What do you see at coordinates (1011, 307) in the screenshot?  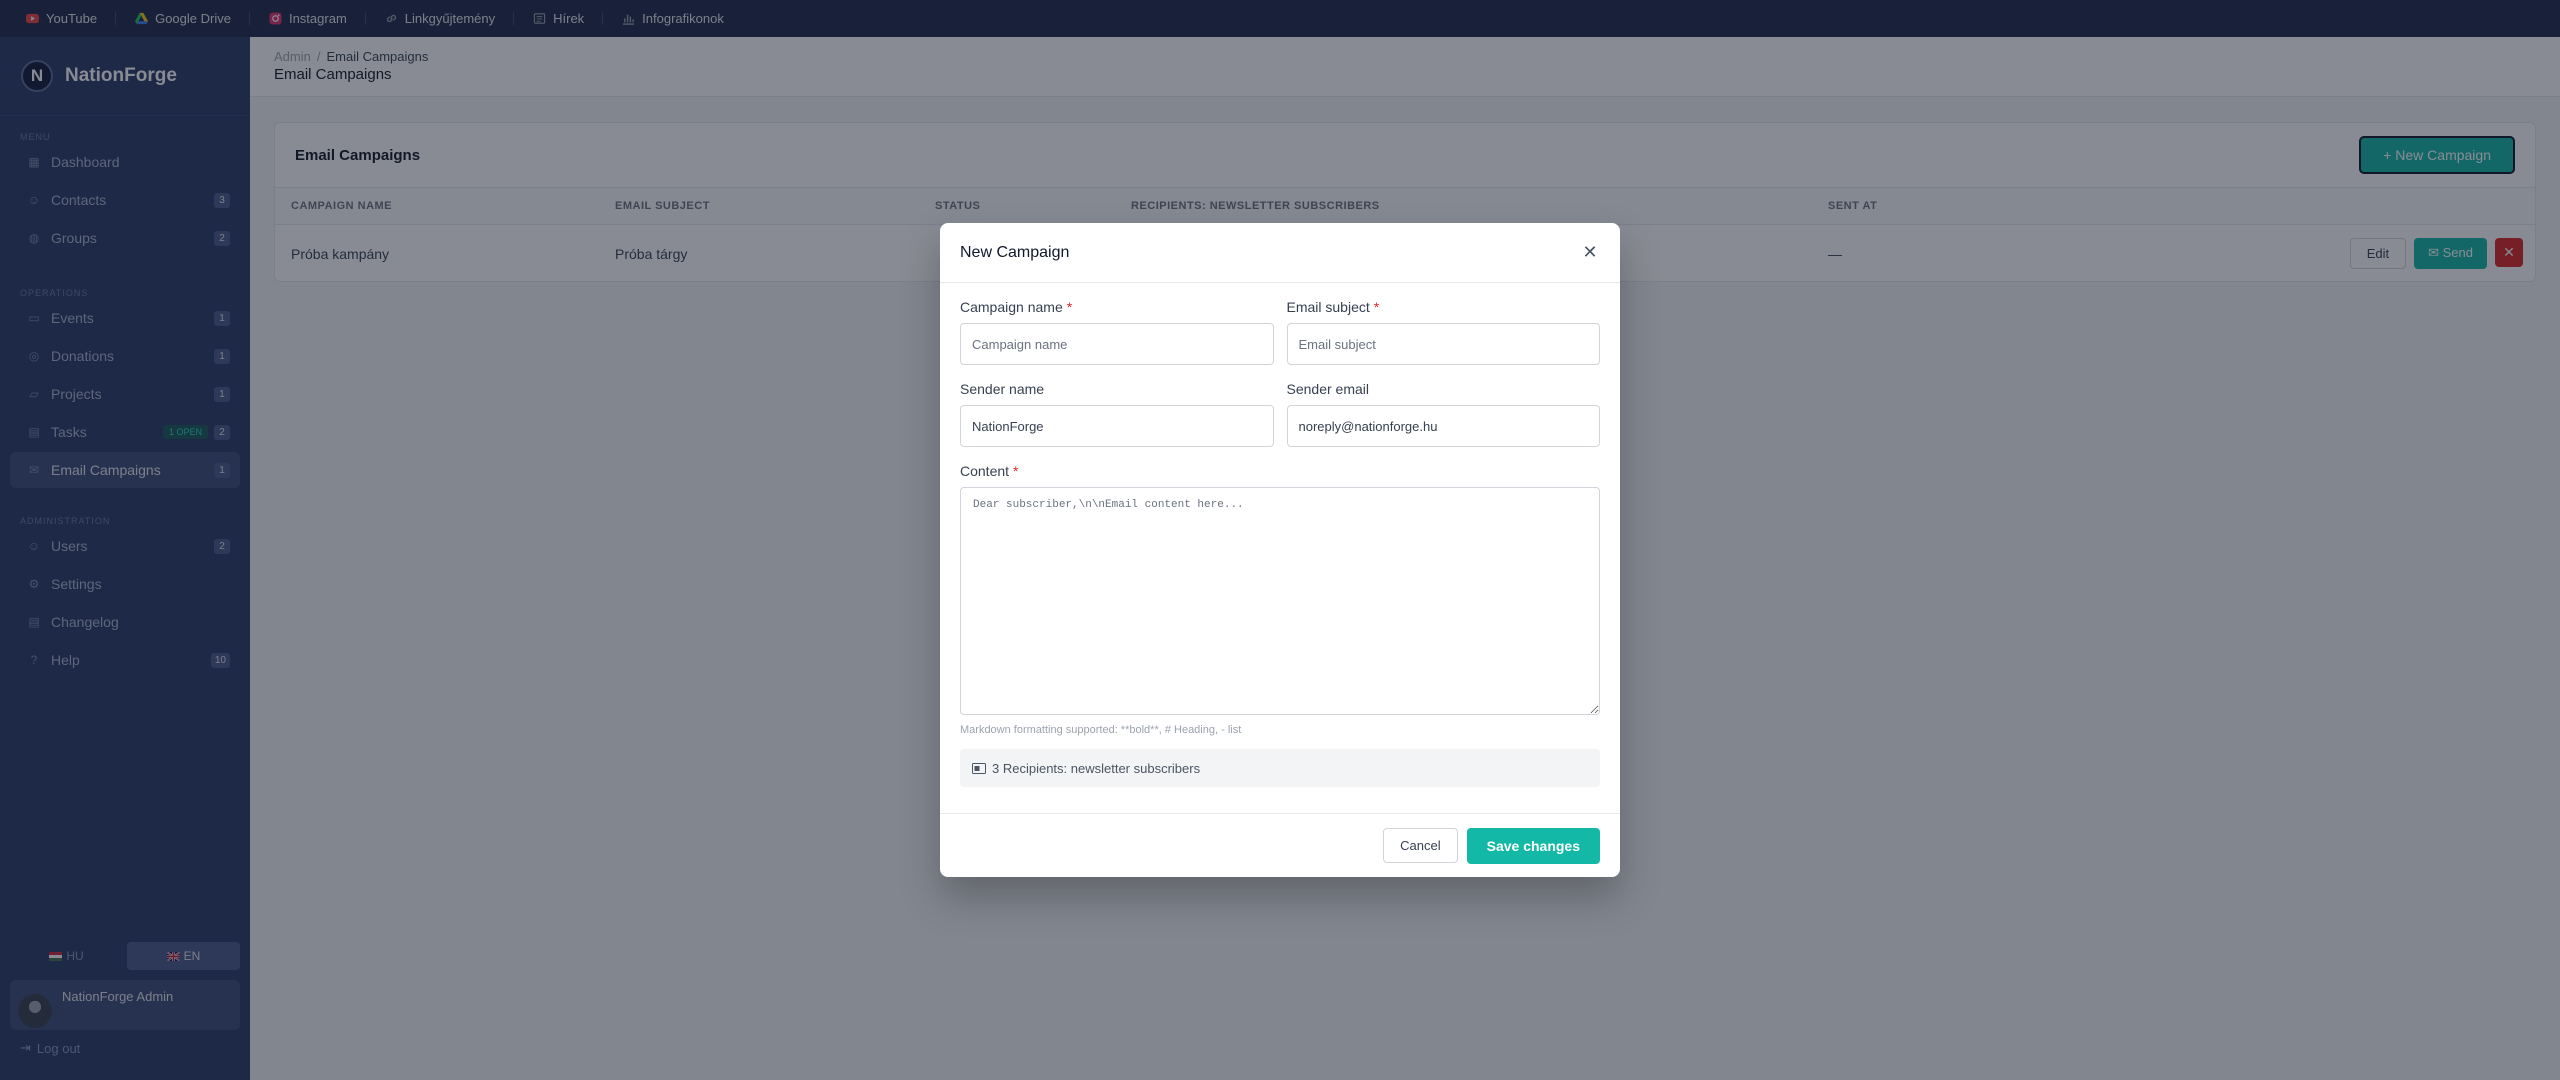 I see `label-text: Campaign name` at bounding box center [1011, 307].